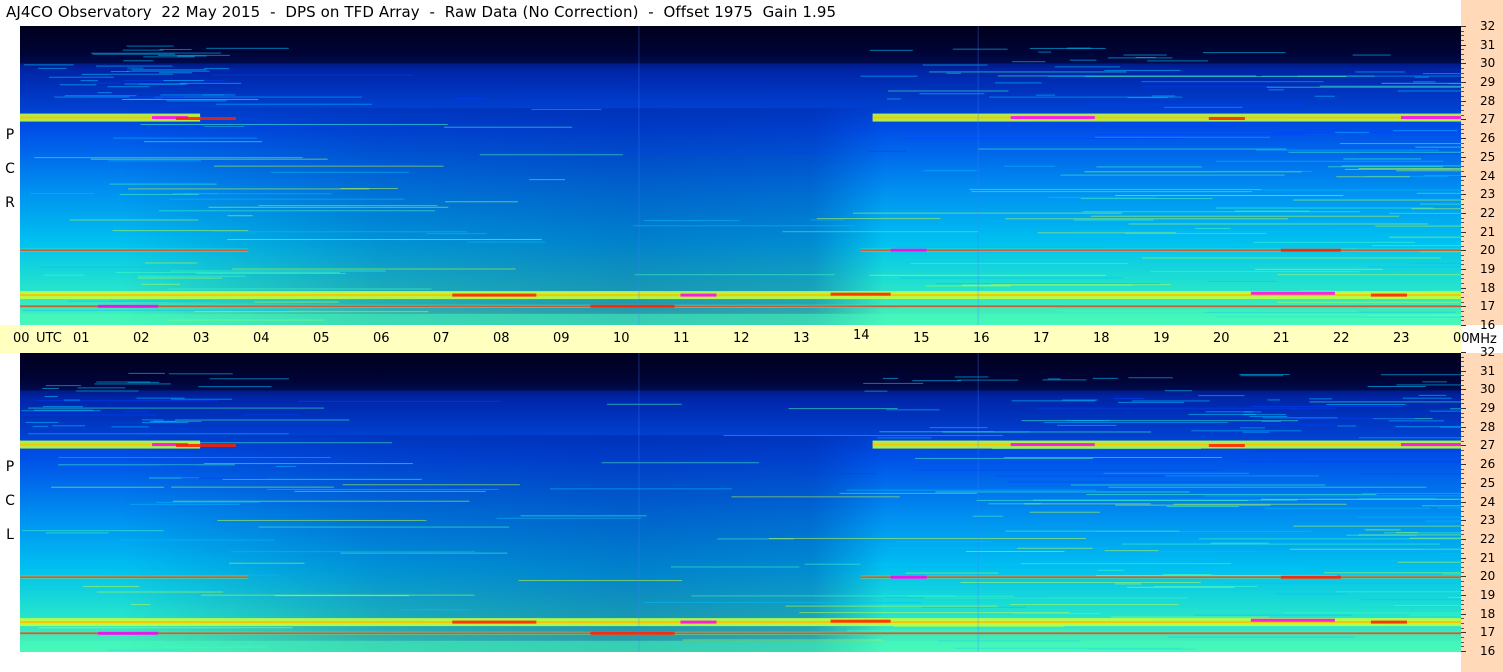 This screenshot has height=672, width=1503. What do you see at coordinates (1488, 651) in the screenshot?
I see `lcp-freq-label-16: 16` at bounding box center [1488, 651].